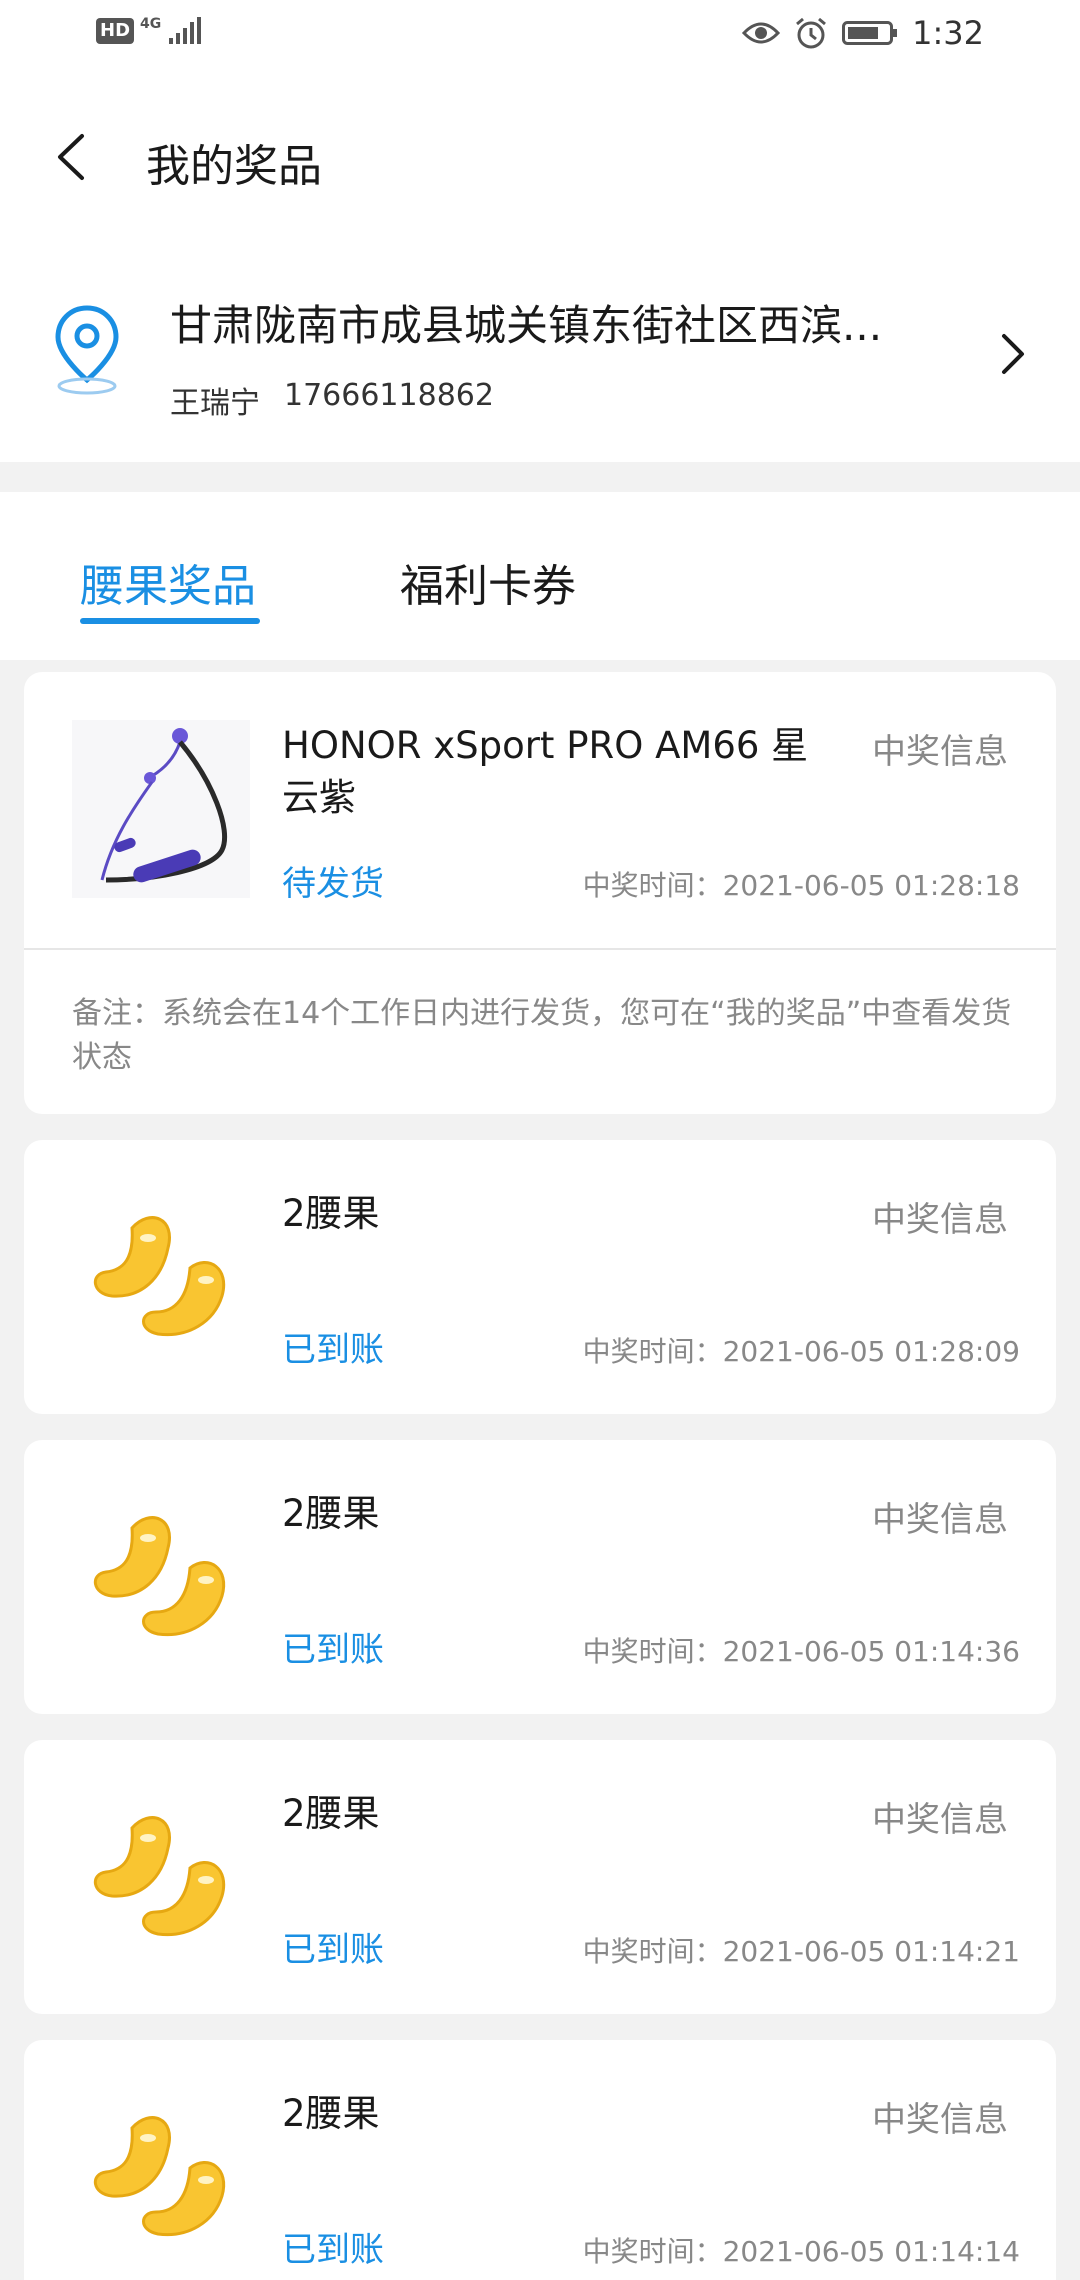 The width and height of the screenshot is (1080, 2280). What do you see at coordinates (333, 884) in the screenshot?
I see `prize-status: 待发货` at bounding box center [333, 884].